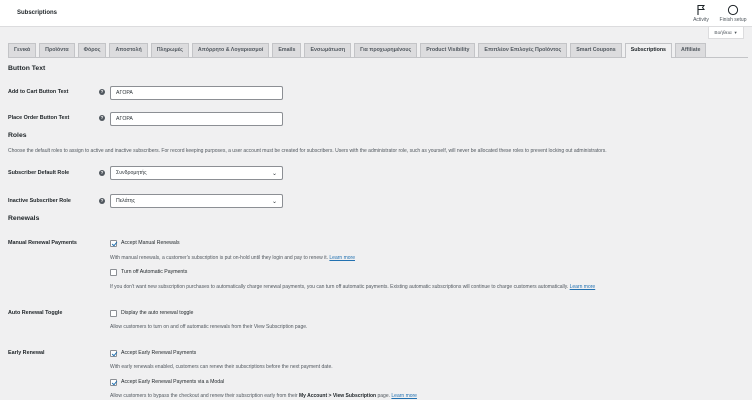  Describe the element at coordinates (39, 201) in the screenshot. I see `inactive-subscriber-role-label: Inactive Subscriber Role` at that location.